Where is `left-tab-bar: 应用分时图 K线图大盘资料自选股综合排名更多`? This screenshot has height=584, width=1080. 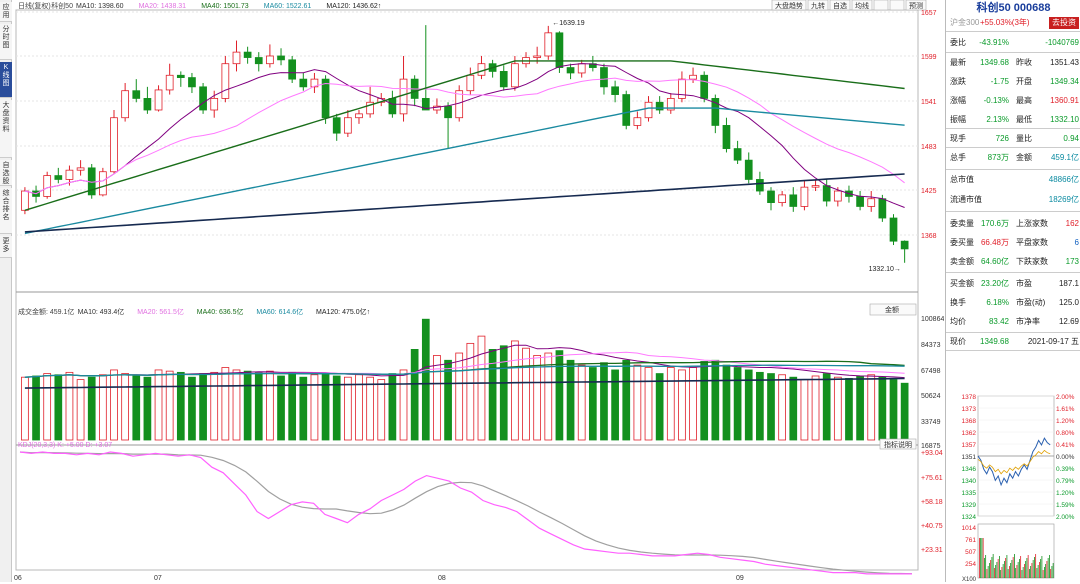
left-tab-bar: 应用分时图 K线图大盘资料自选股综合排名更多 is located at coordinates (6, 291).